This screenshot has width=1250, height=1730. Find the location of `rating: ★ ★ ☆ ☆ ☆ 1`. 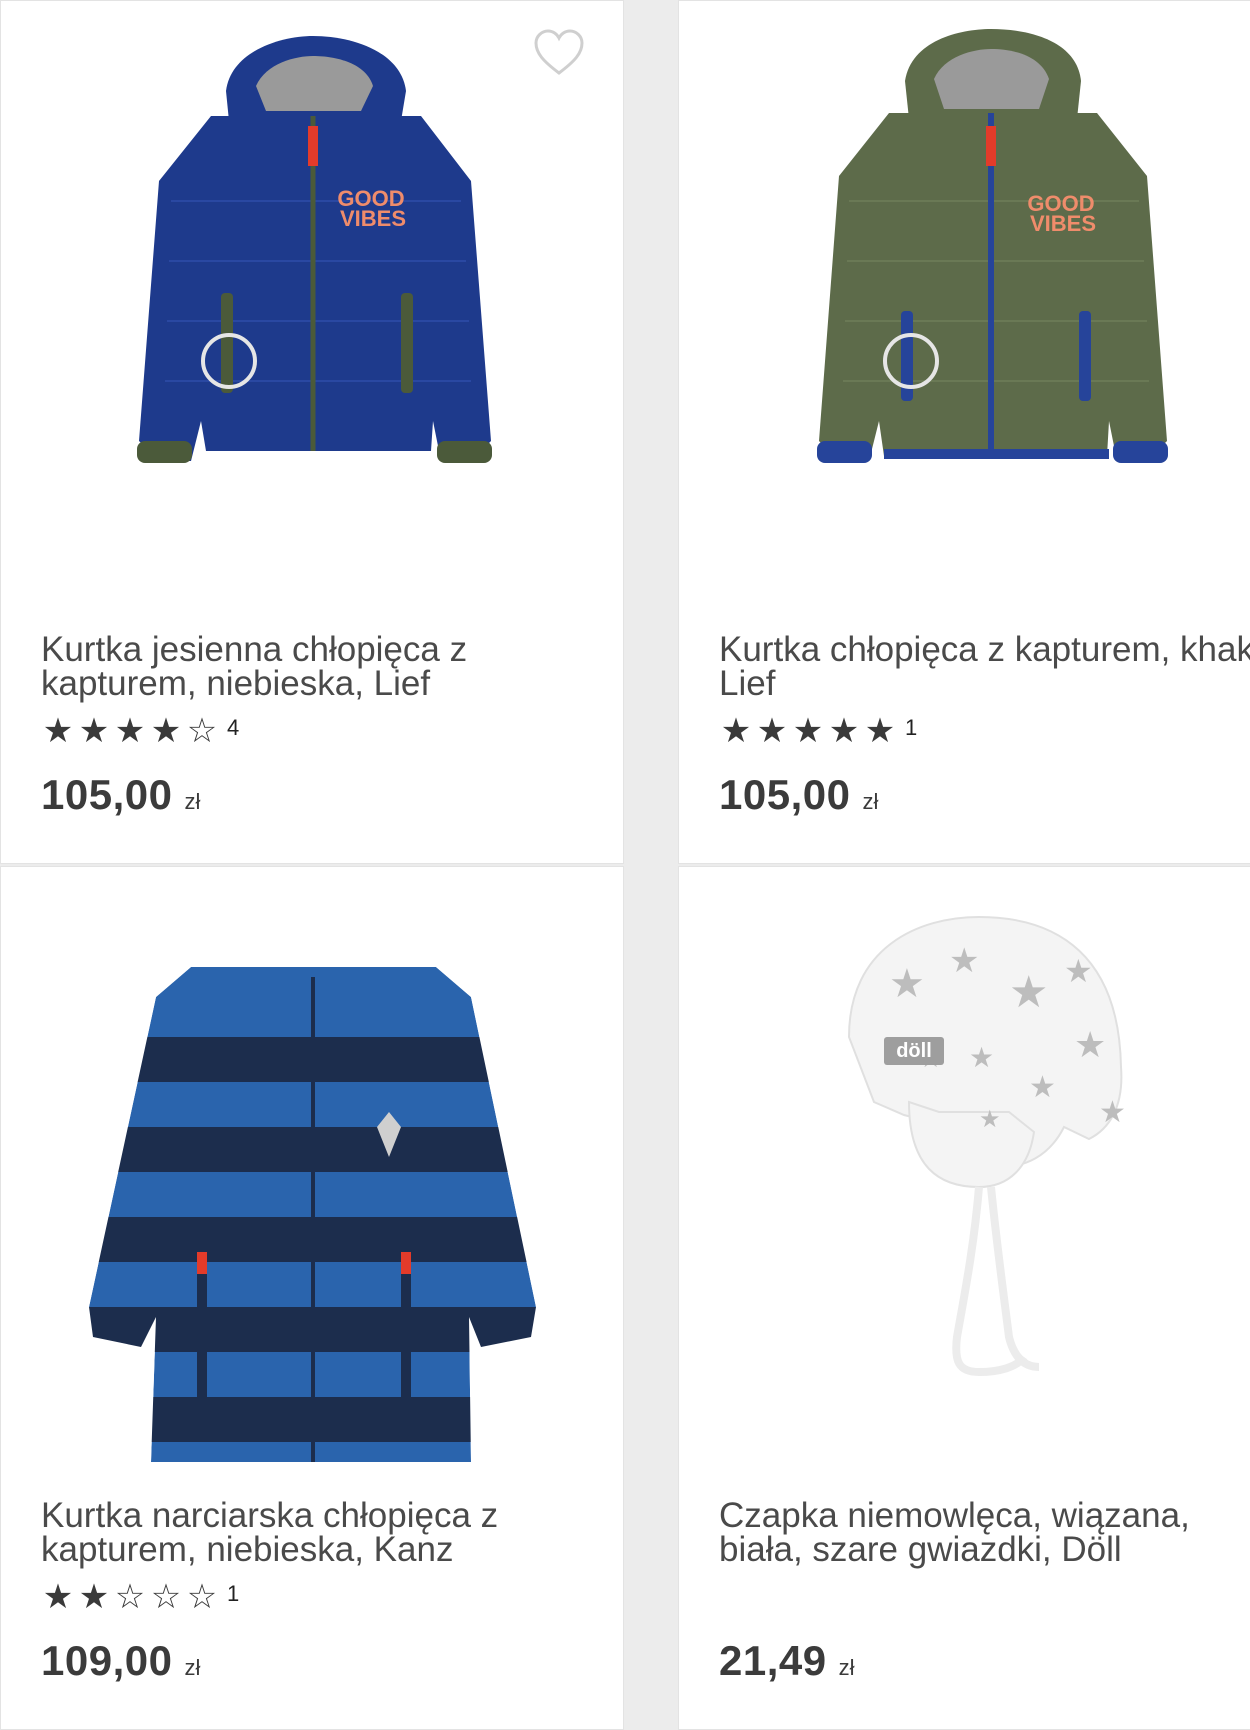

rating: ★ ★ ☆ ☆ ☆ 1 is located at coordinates (140, 1597).